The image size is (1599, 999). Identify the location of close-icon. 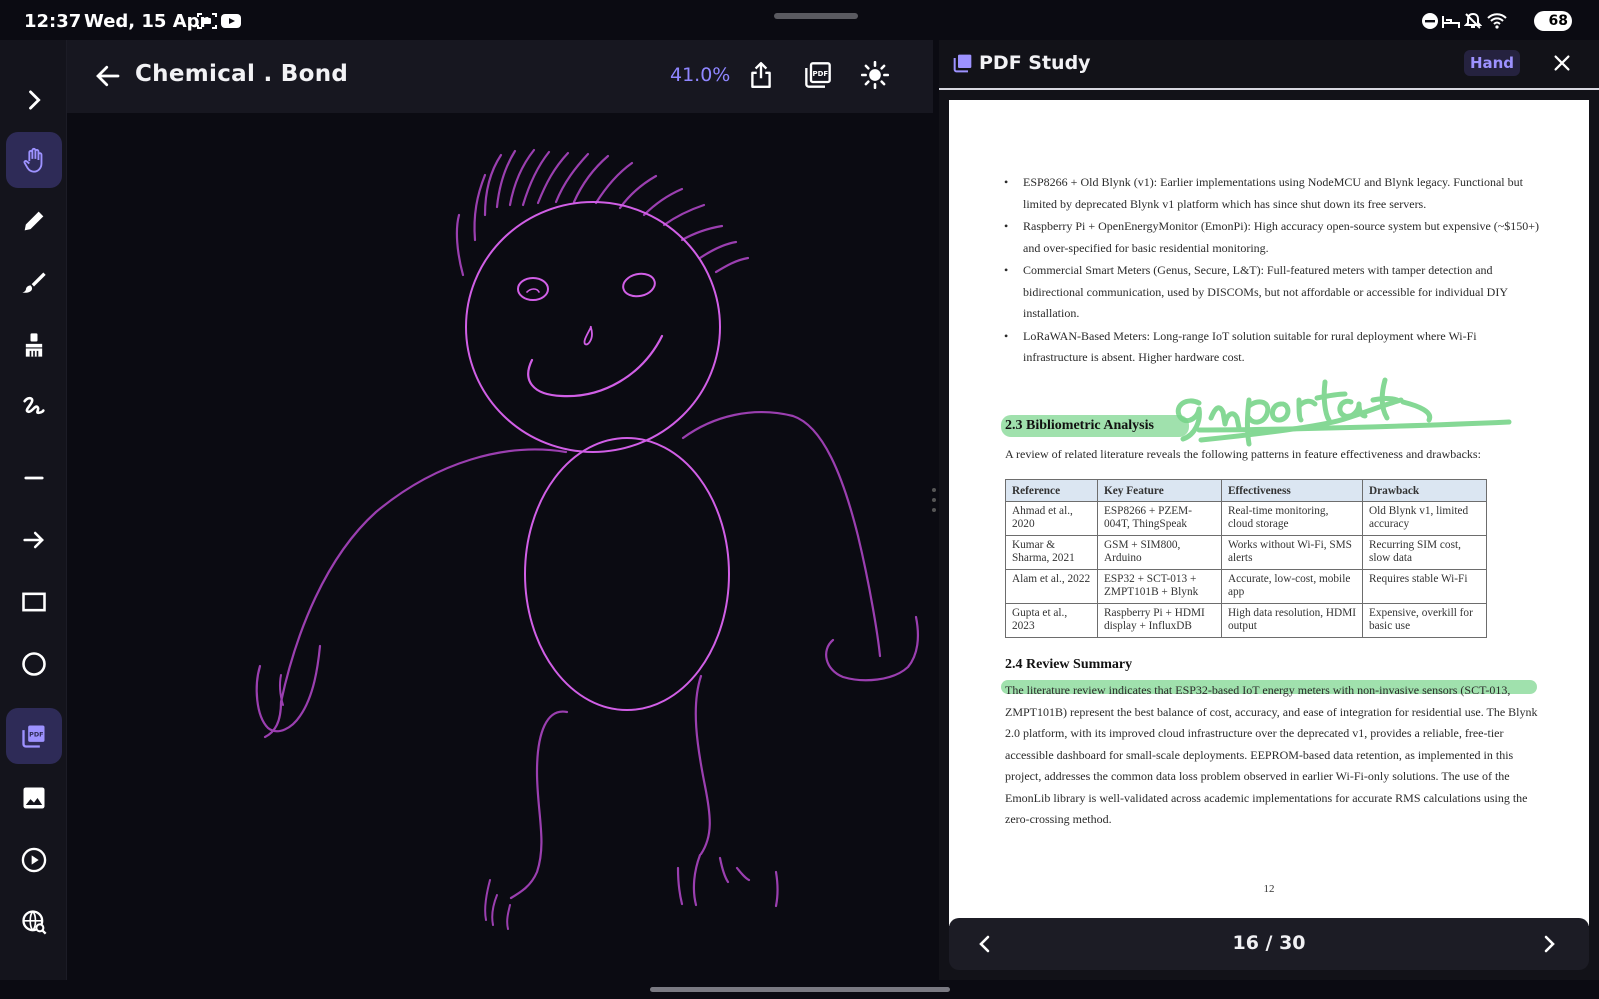
(1562, 63).